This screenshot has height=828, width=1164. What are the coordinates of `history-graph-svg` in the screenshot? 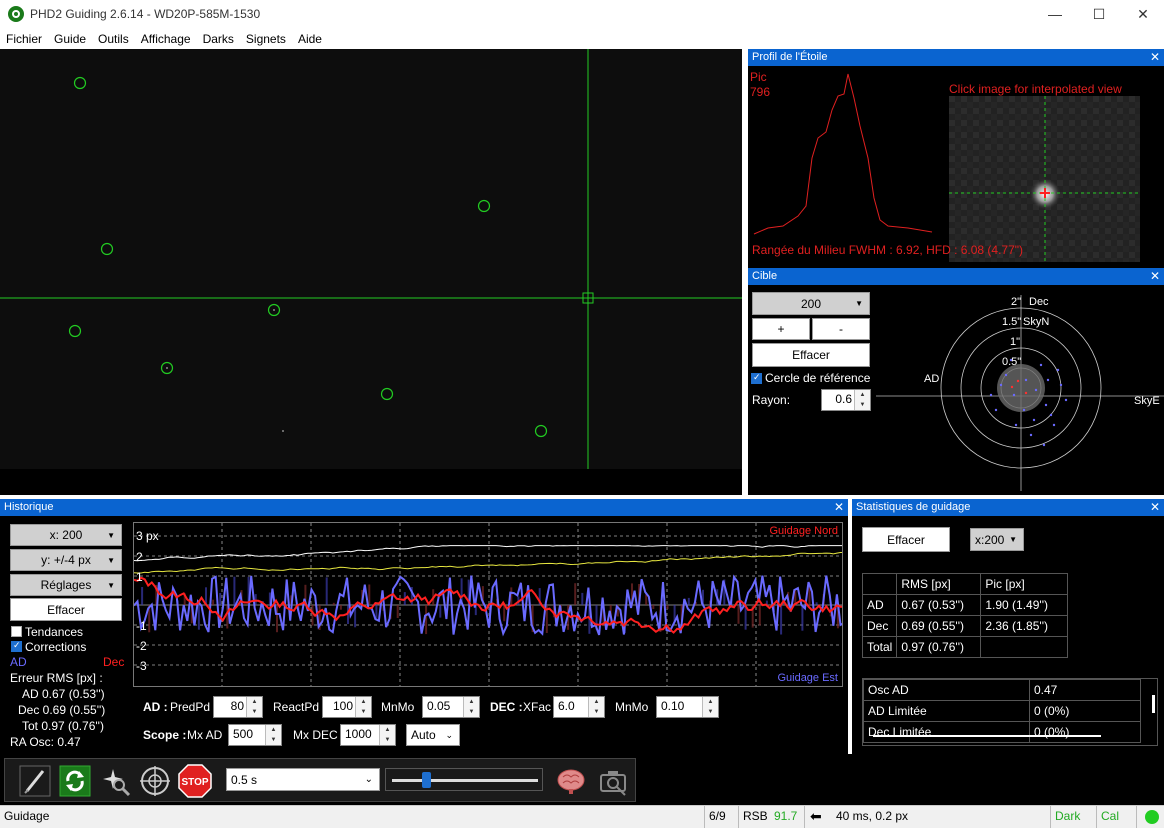 It's located at (488, 604).